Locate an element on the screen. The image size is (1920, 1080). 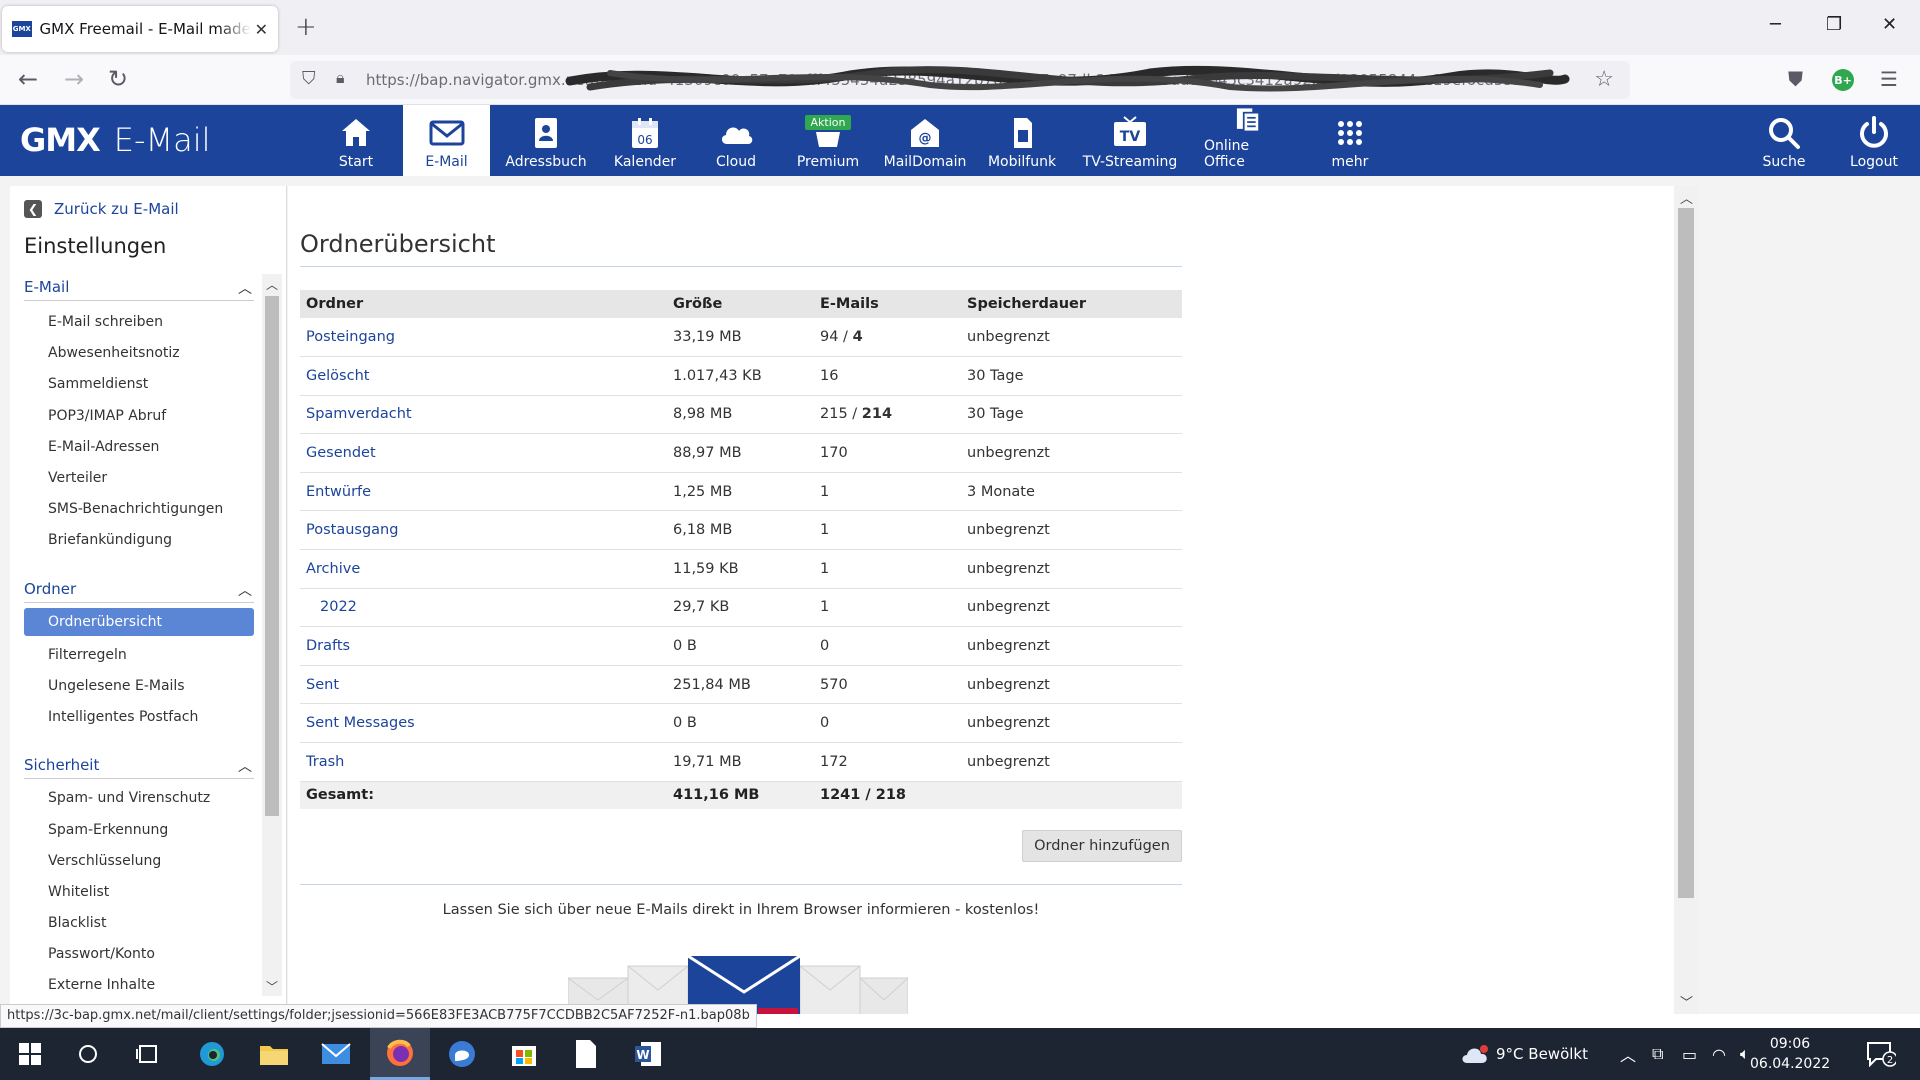
menu-icon: ☰ is located at coordinates (1889, 79).